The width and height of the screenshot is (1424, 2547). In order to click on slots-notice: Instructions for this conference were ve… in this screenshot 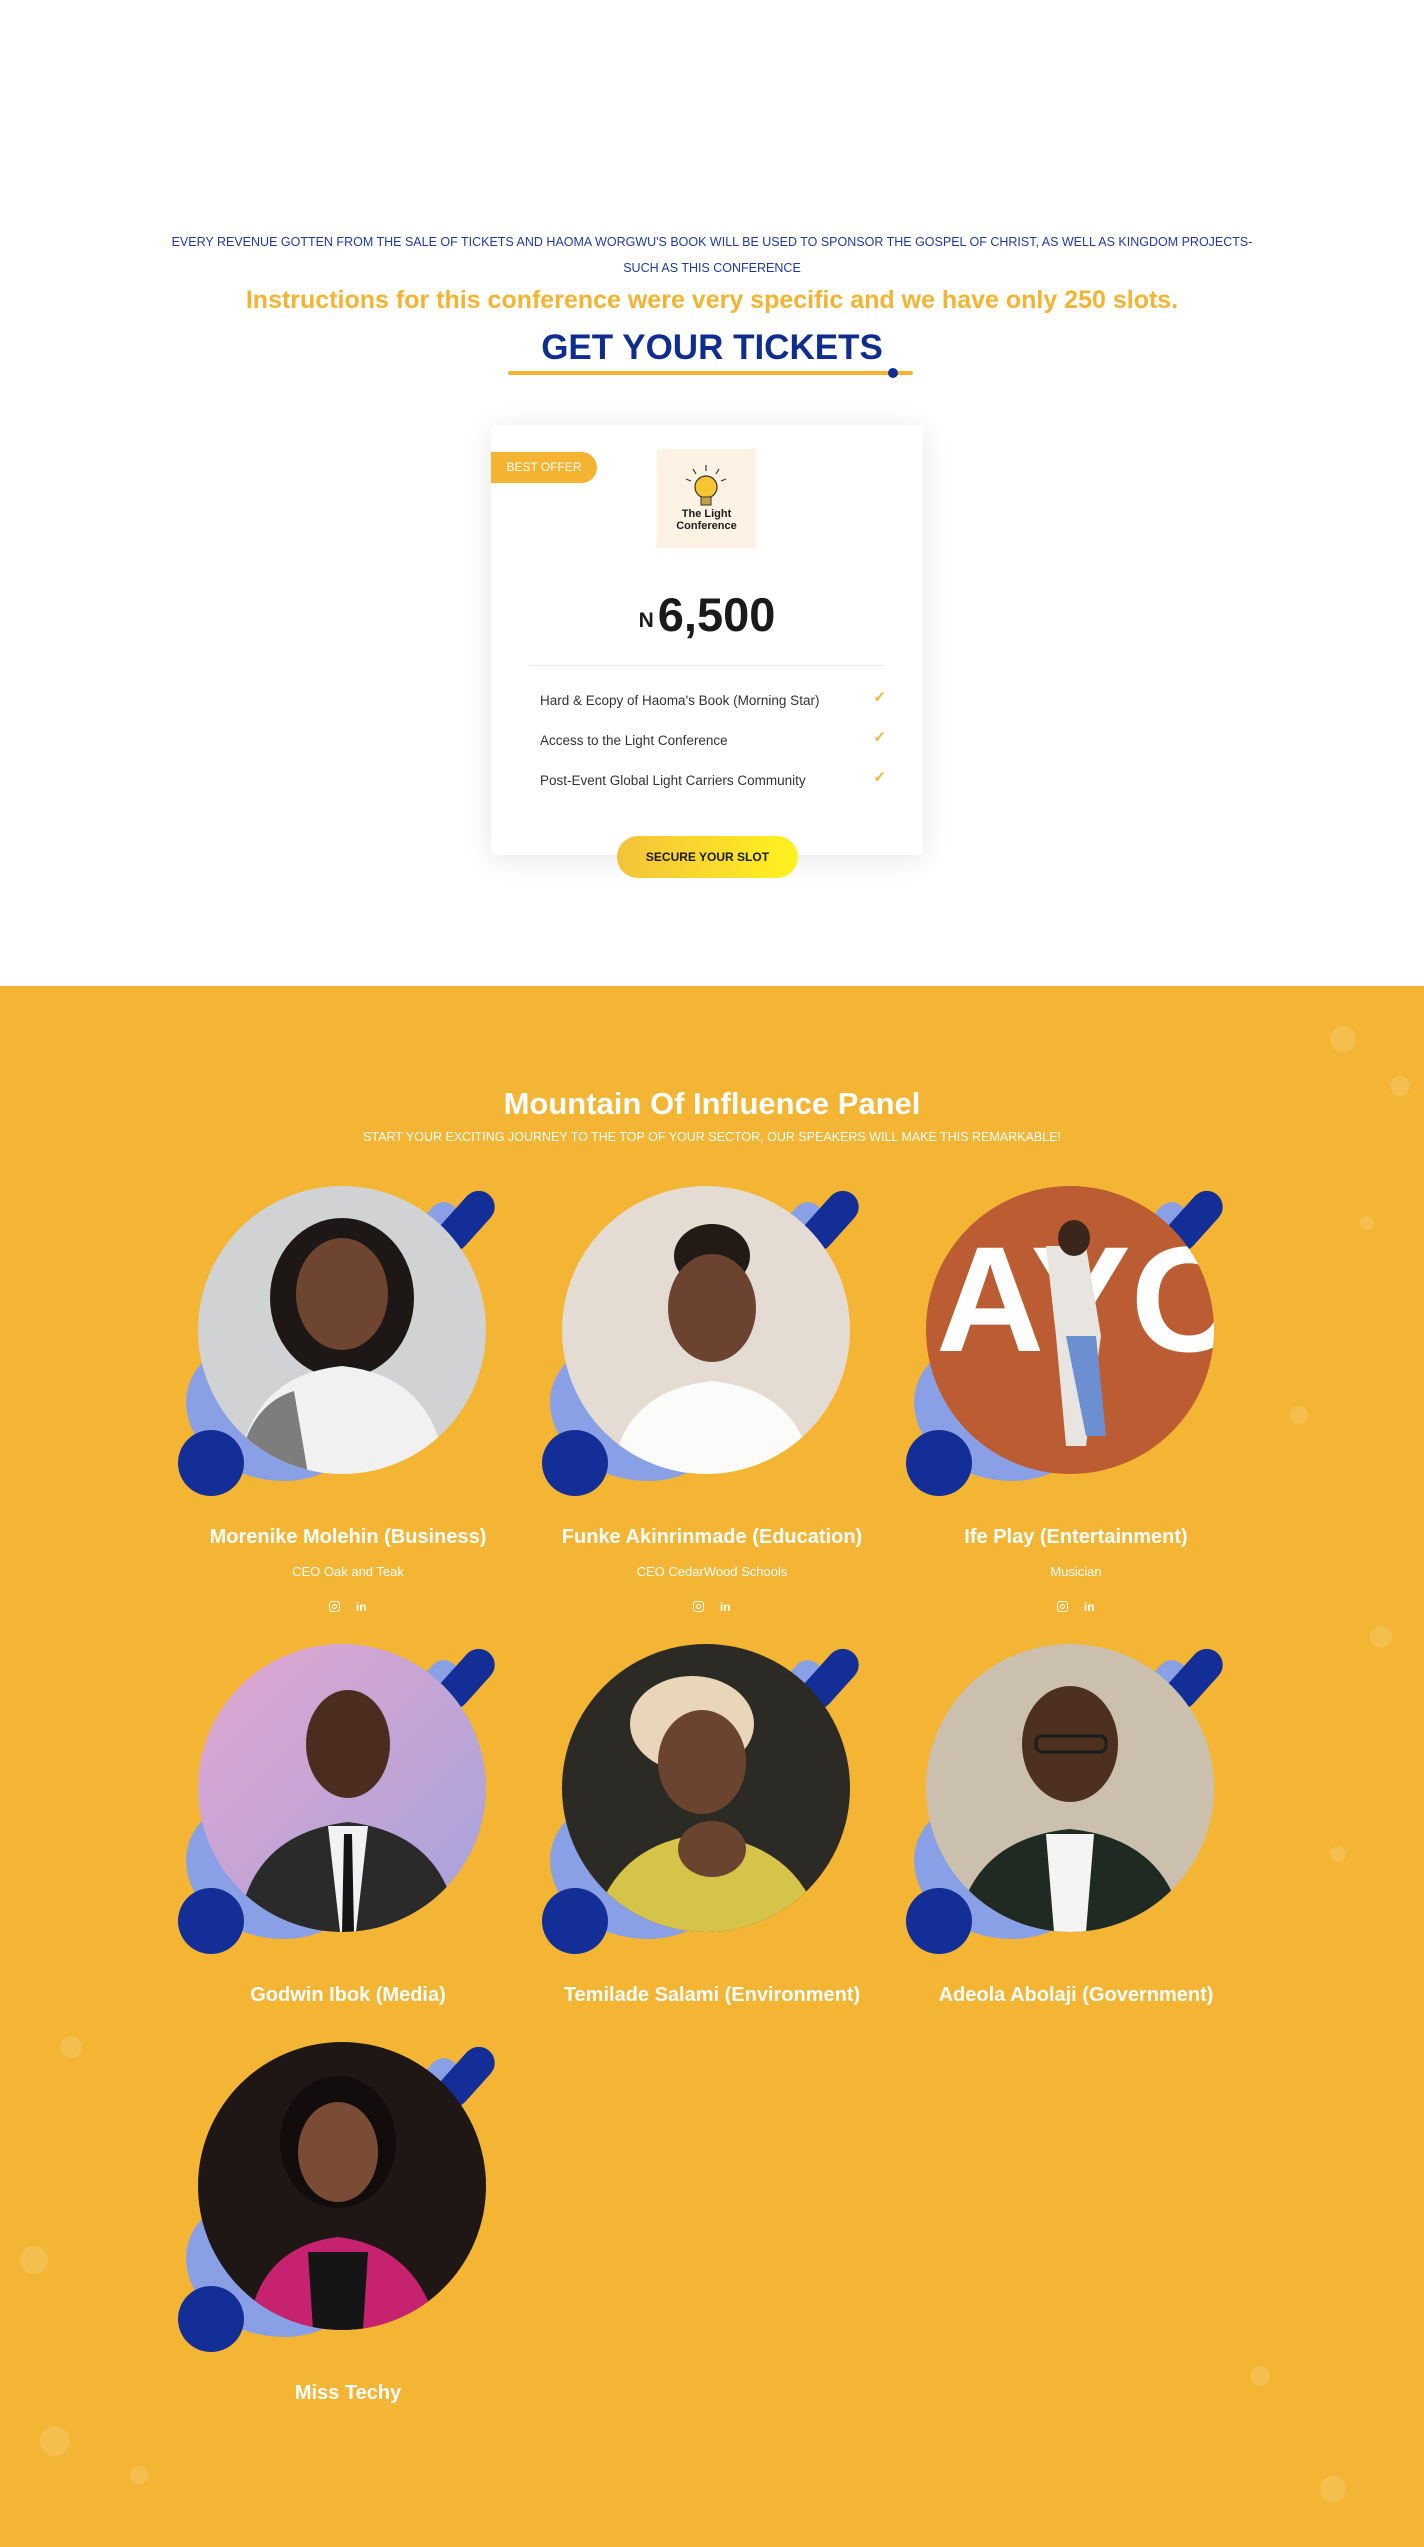, I will do `click(712, 300)`.